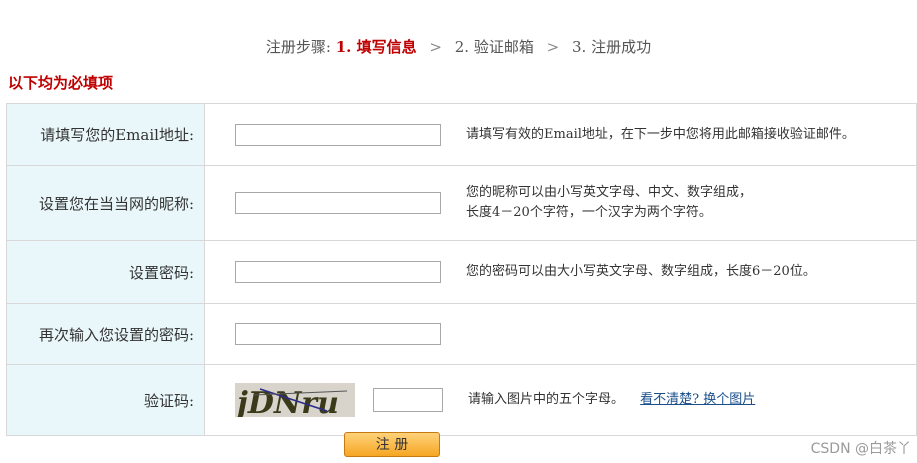 This screenshot has height=463, width=917. What do you see at coordinates (106, 272) in the screenshot?
I see `password-label: 设置密码:` at bounding box center [106, 272].